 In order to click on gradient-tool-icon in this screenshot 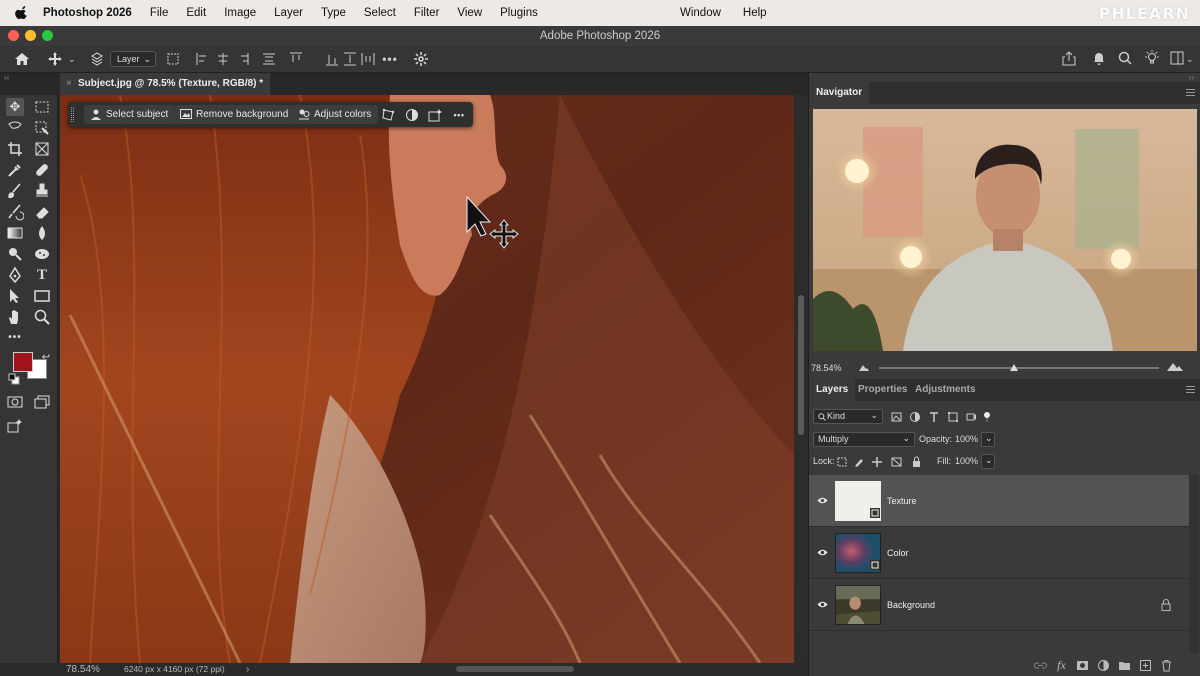, I will do `click(15, 233)`.